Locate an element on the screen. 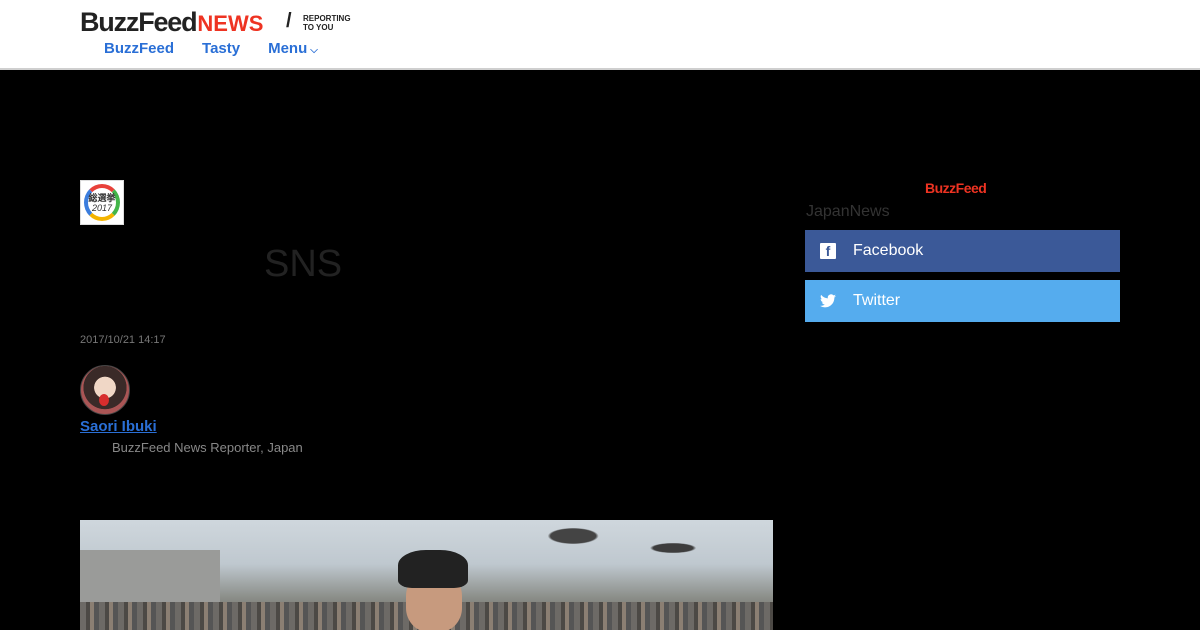 Image resolution: width=1200 pixels, height=630 pixels. sidebar-buzzfeed-logo: BuzzFeed is located at coordinates (956, 188).